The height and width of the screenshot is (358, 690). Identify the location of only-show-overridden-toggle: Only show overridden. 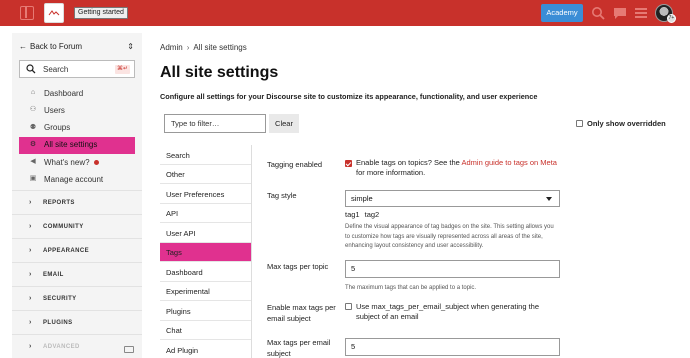
(621, 123).